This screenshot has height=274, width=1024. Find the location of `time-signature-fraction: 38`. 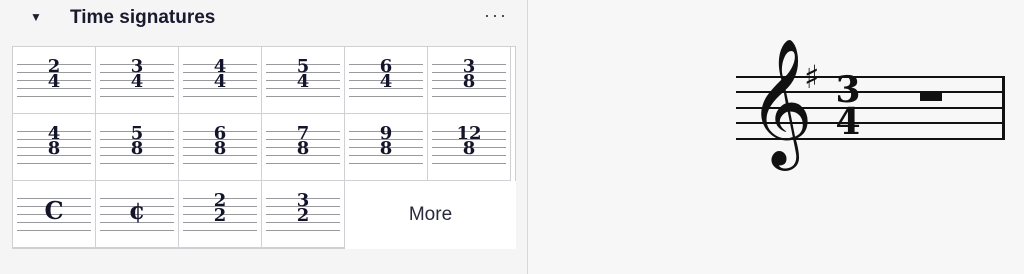

time-signature-fraction: 38 is located at coordinates (469, 75).